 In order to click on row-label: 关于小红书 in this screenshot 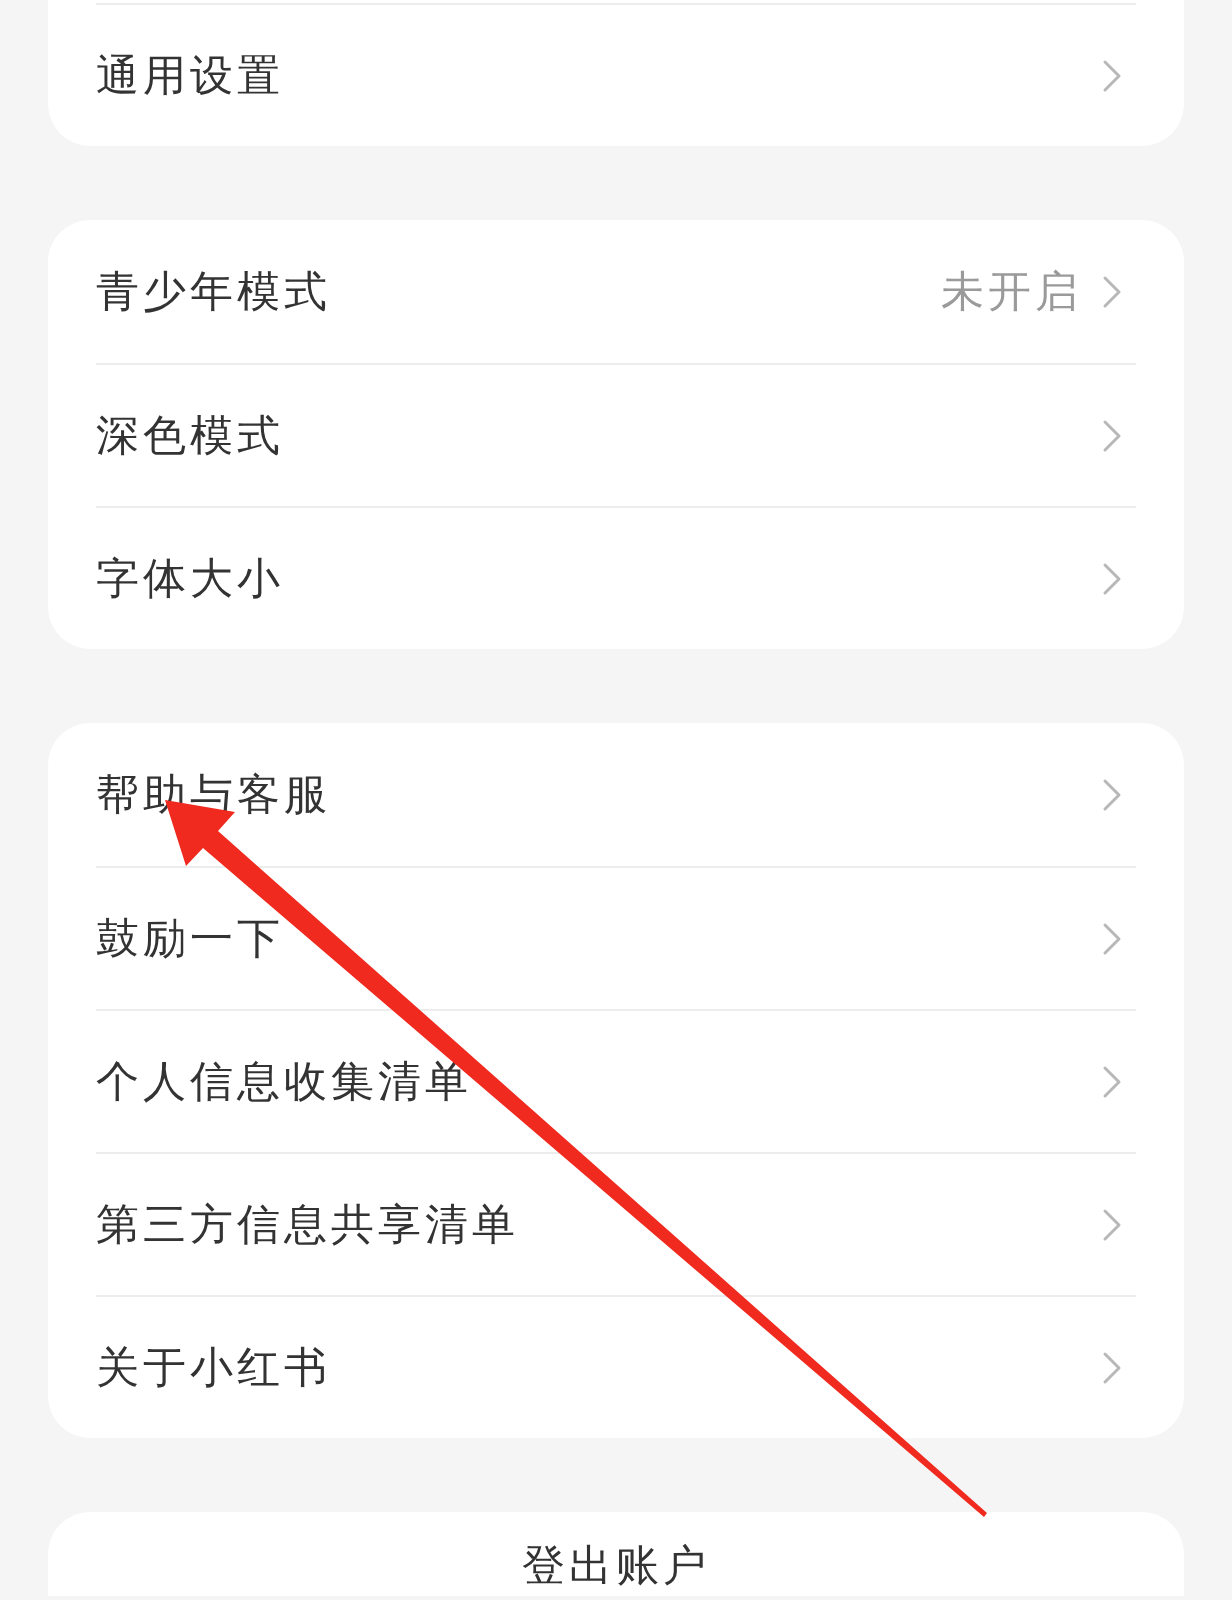, I will do `click(213, 1367)`.